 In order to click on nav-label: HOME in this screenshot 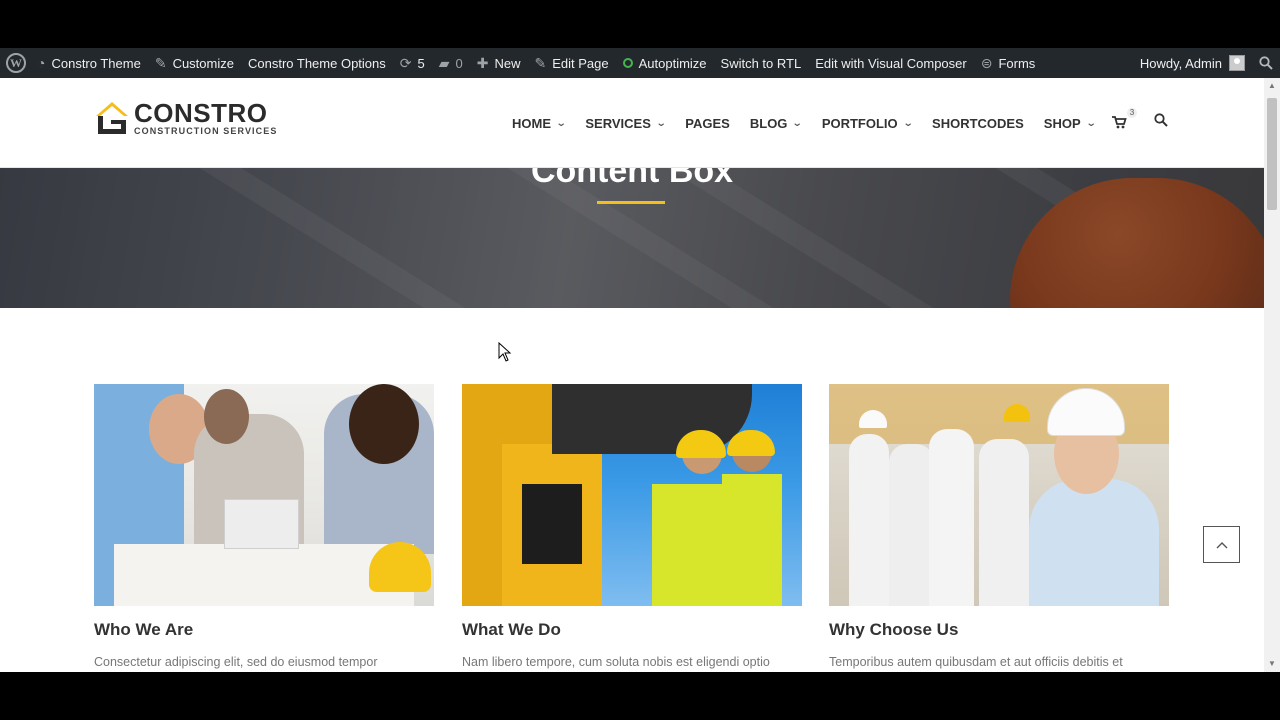, I will do `click(531, 123)`.